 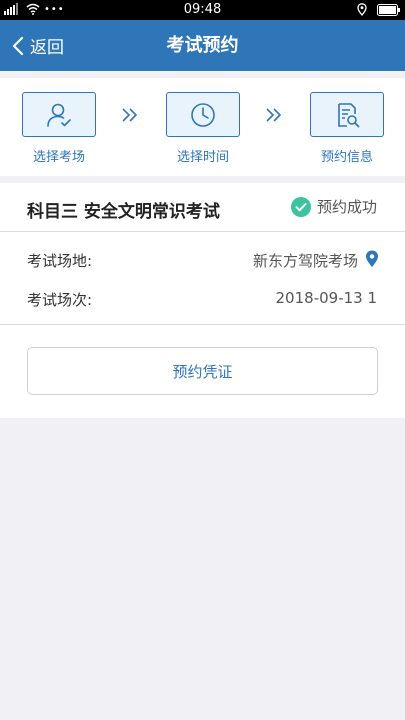 I want to click on step-select-time: 选择时间, so click(x=203, y=128).